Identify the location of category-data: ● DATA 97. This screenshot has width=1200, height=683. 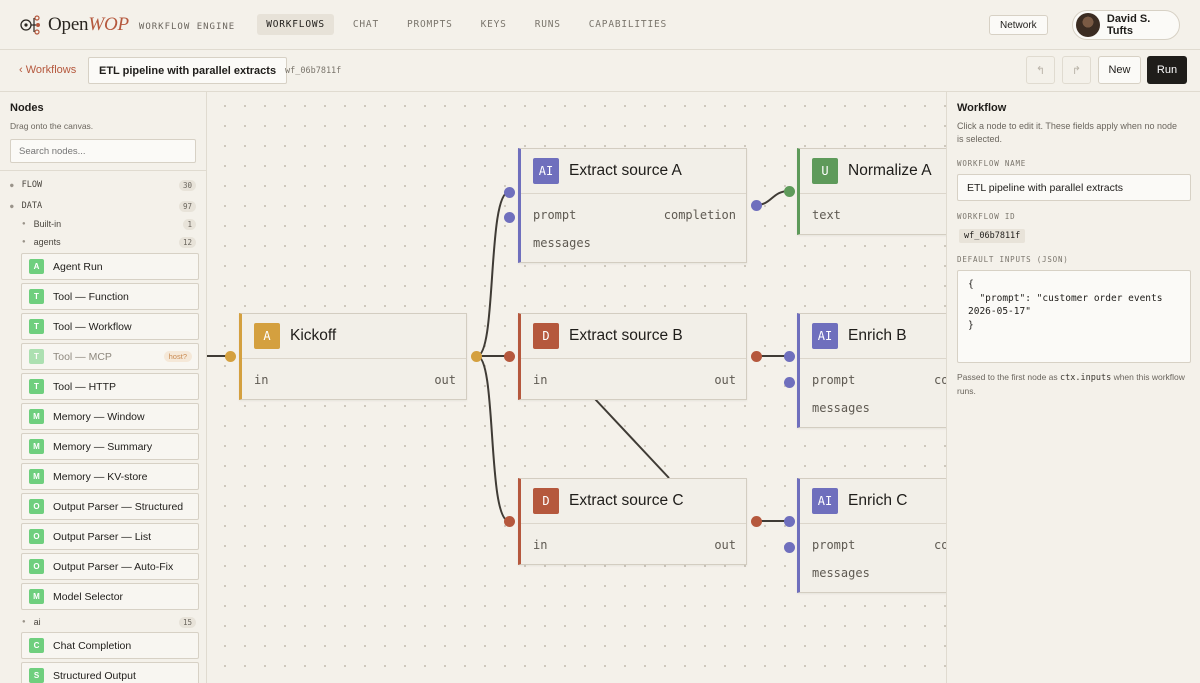
(103, 206).